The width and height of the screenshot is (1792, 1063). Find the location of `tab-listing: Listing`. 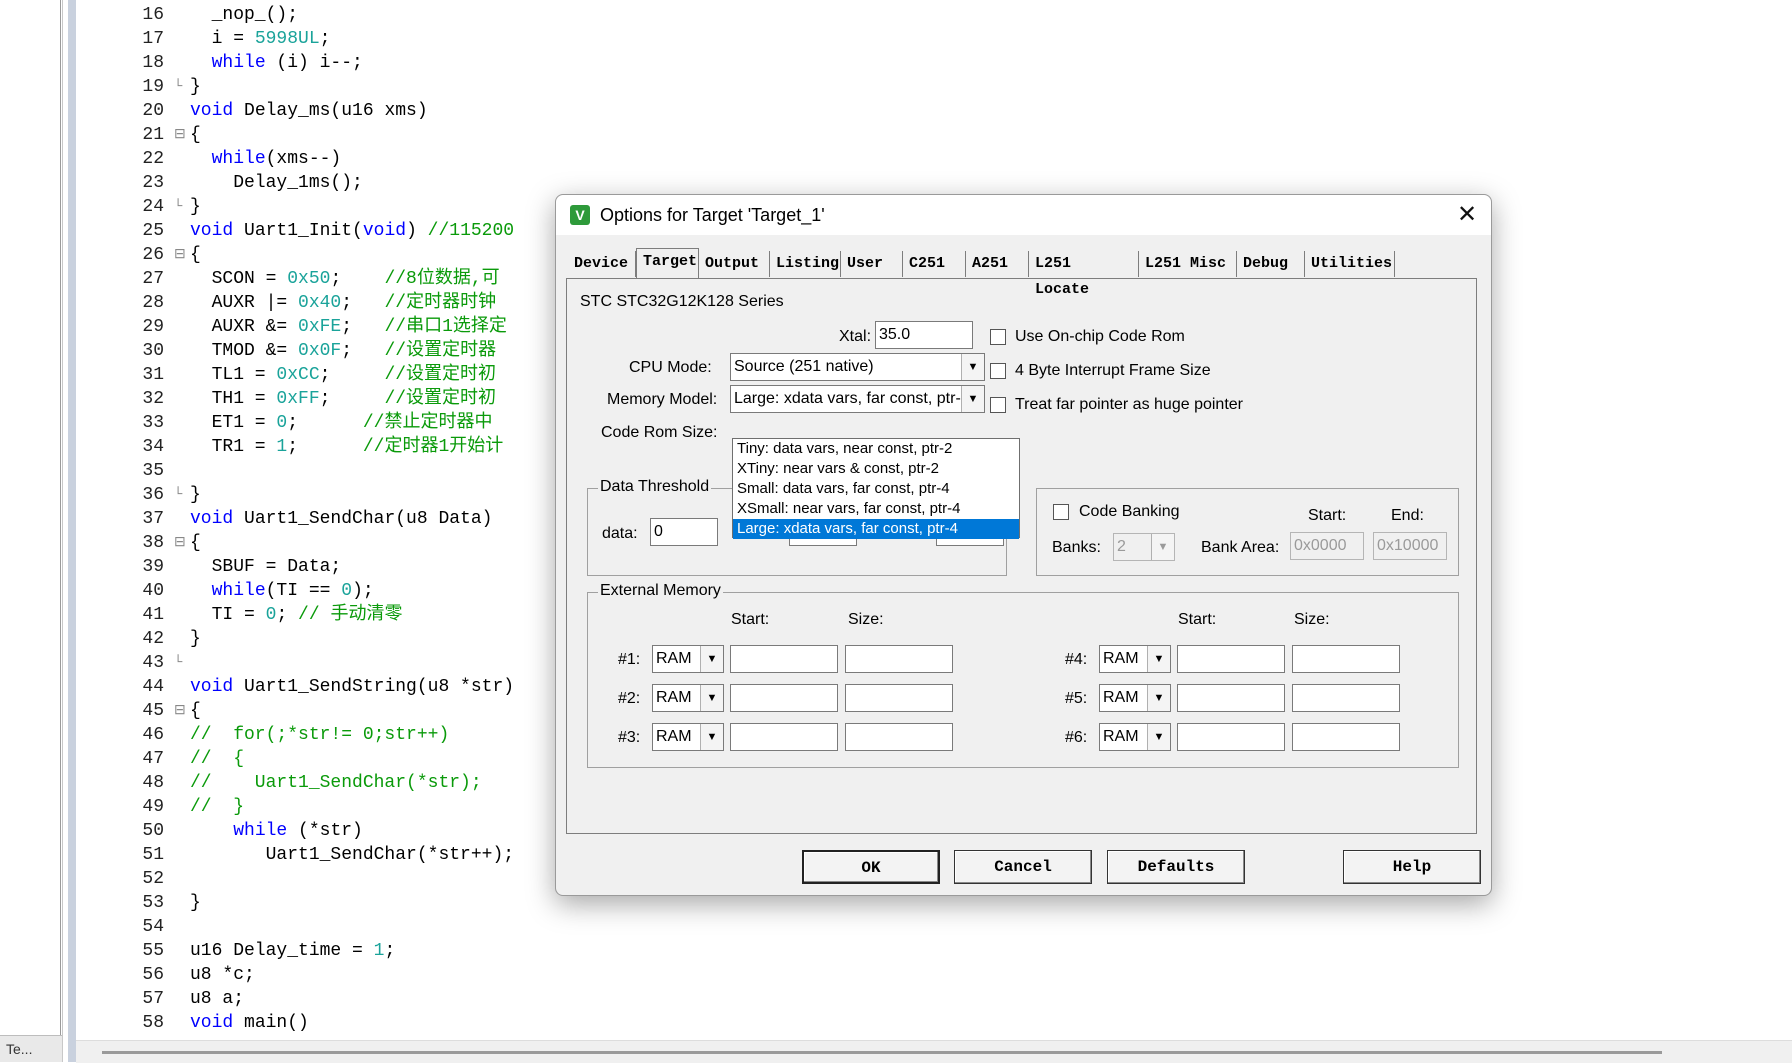

tab-listing: Listing is located at coordinates (805, 264).